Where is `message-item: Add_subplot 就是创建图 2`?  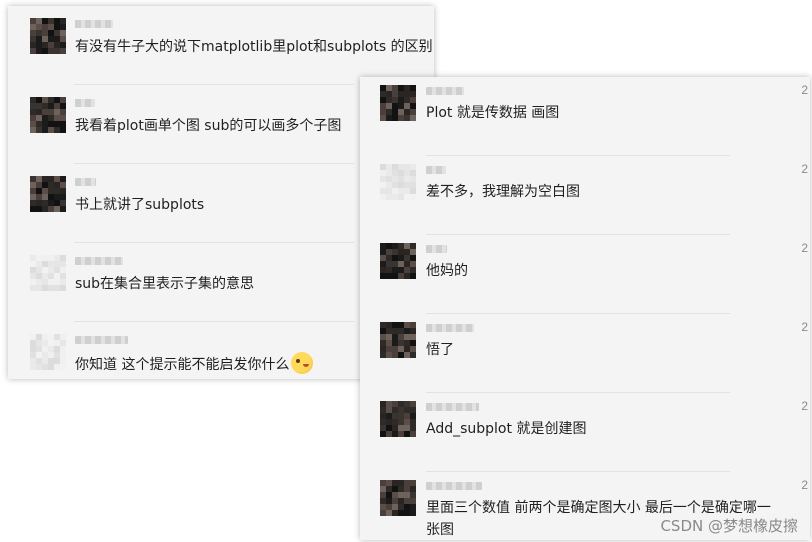
message-item: Add_subplot 就是创建图 2 is located at coordinates (585, 432).